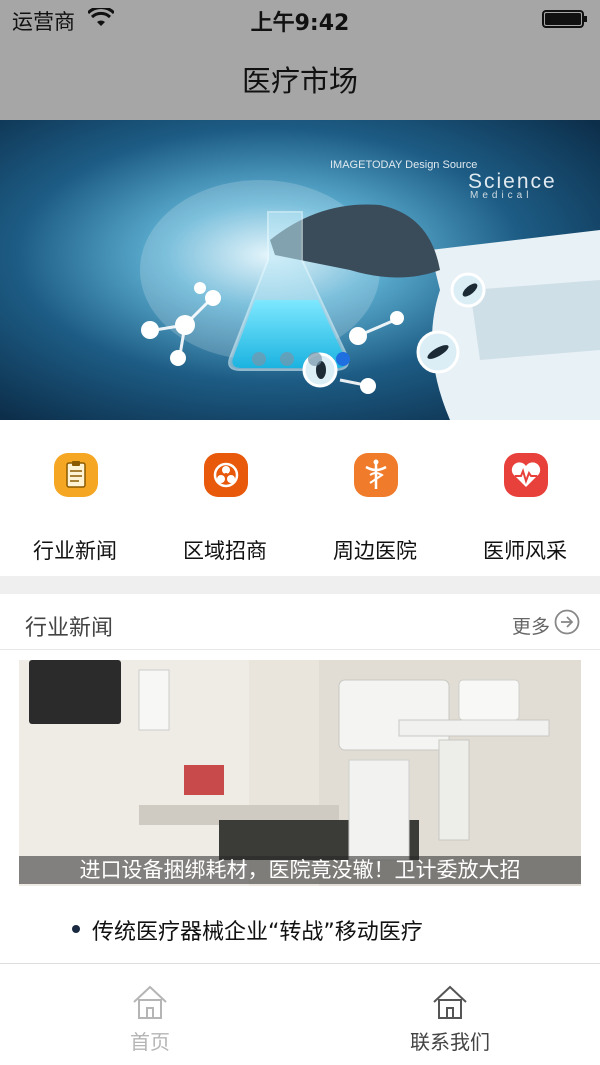 This screenshot has height=1065, width=600. What do you see at coordinates (299, 81) in the screenshot?
I see `page-title: 医疗市场` at bounding box center [299, 81].